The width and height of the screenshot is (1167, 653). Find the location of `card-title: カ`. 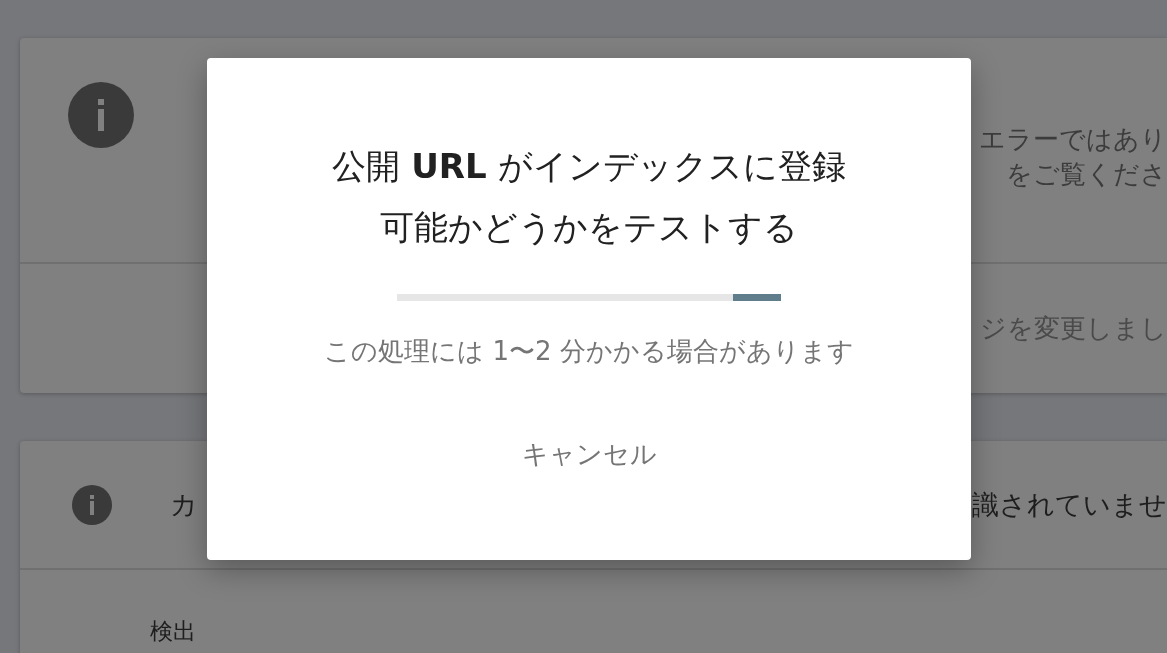

card-title: カ is located at coordinates (184, 504).